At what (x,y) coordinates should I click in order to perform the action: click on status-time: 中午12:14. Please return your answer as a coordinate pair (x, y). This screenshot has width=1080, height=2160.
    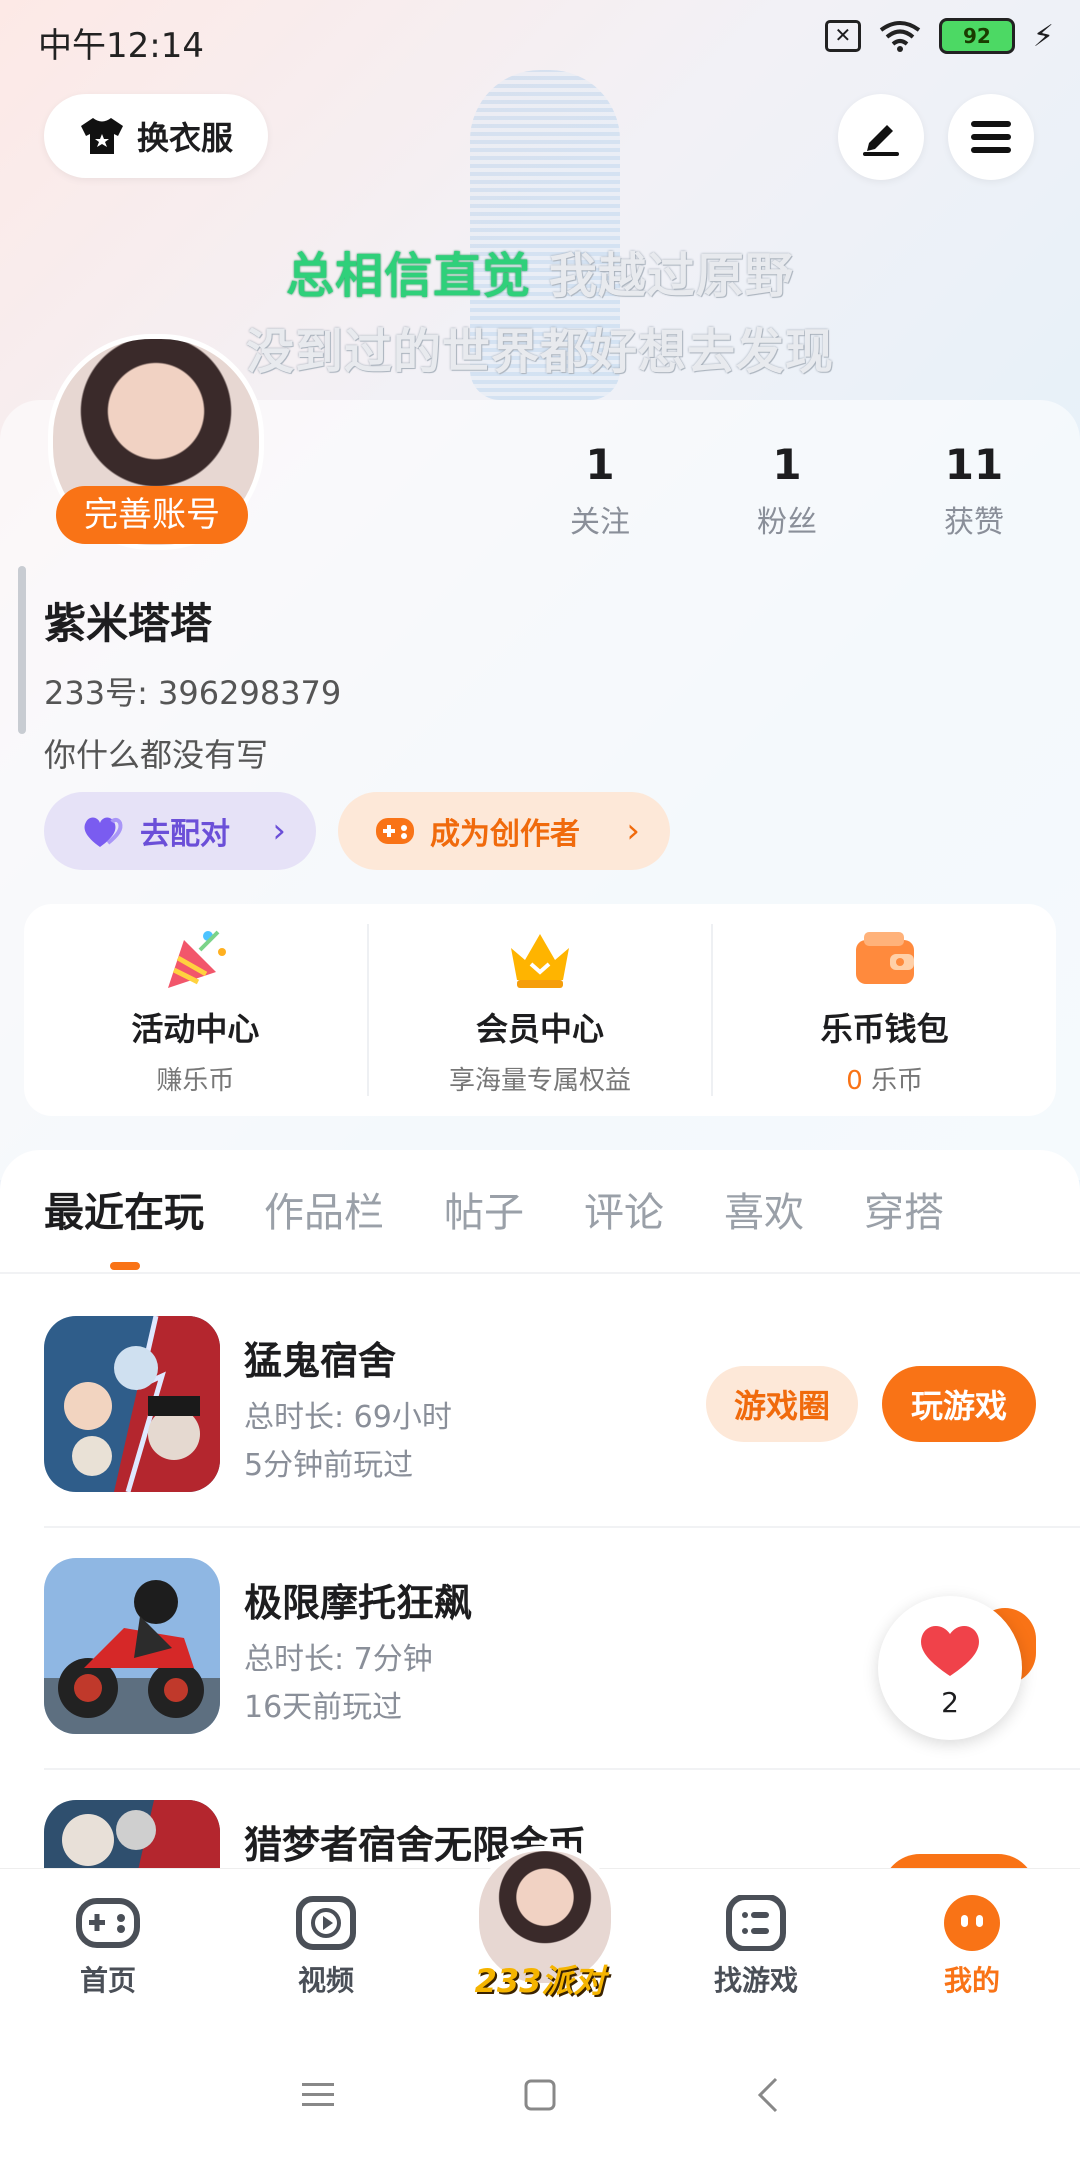
    Looking at the image, I should click on (121, 46).